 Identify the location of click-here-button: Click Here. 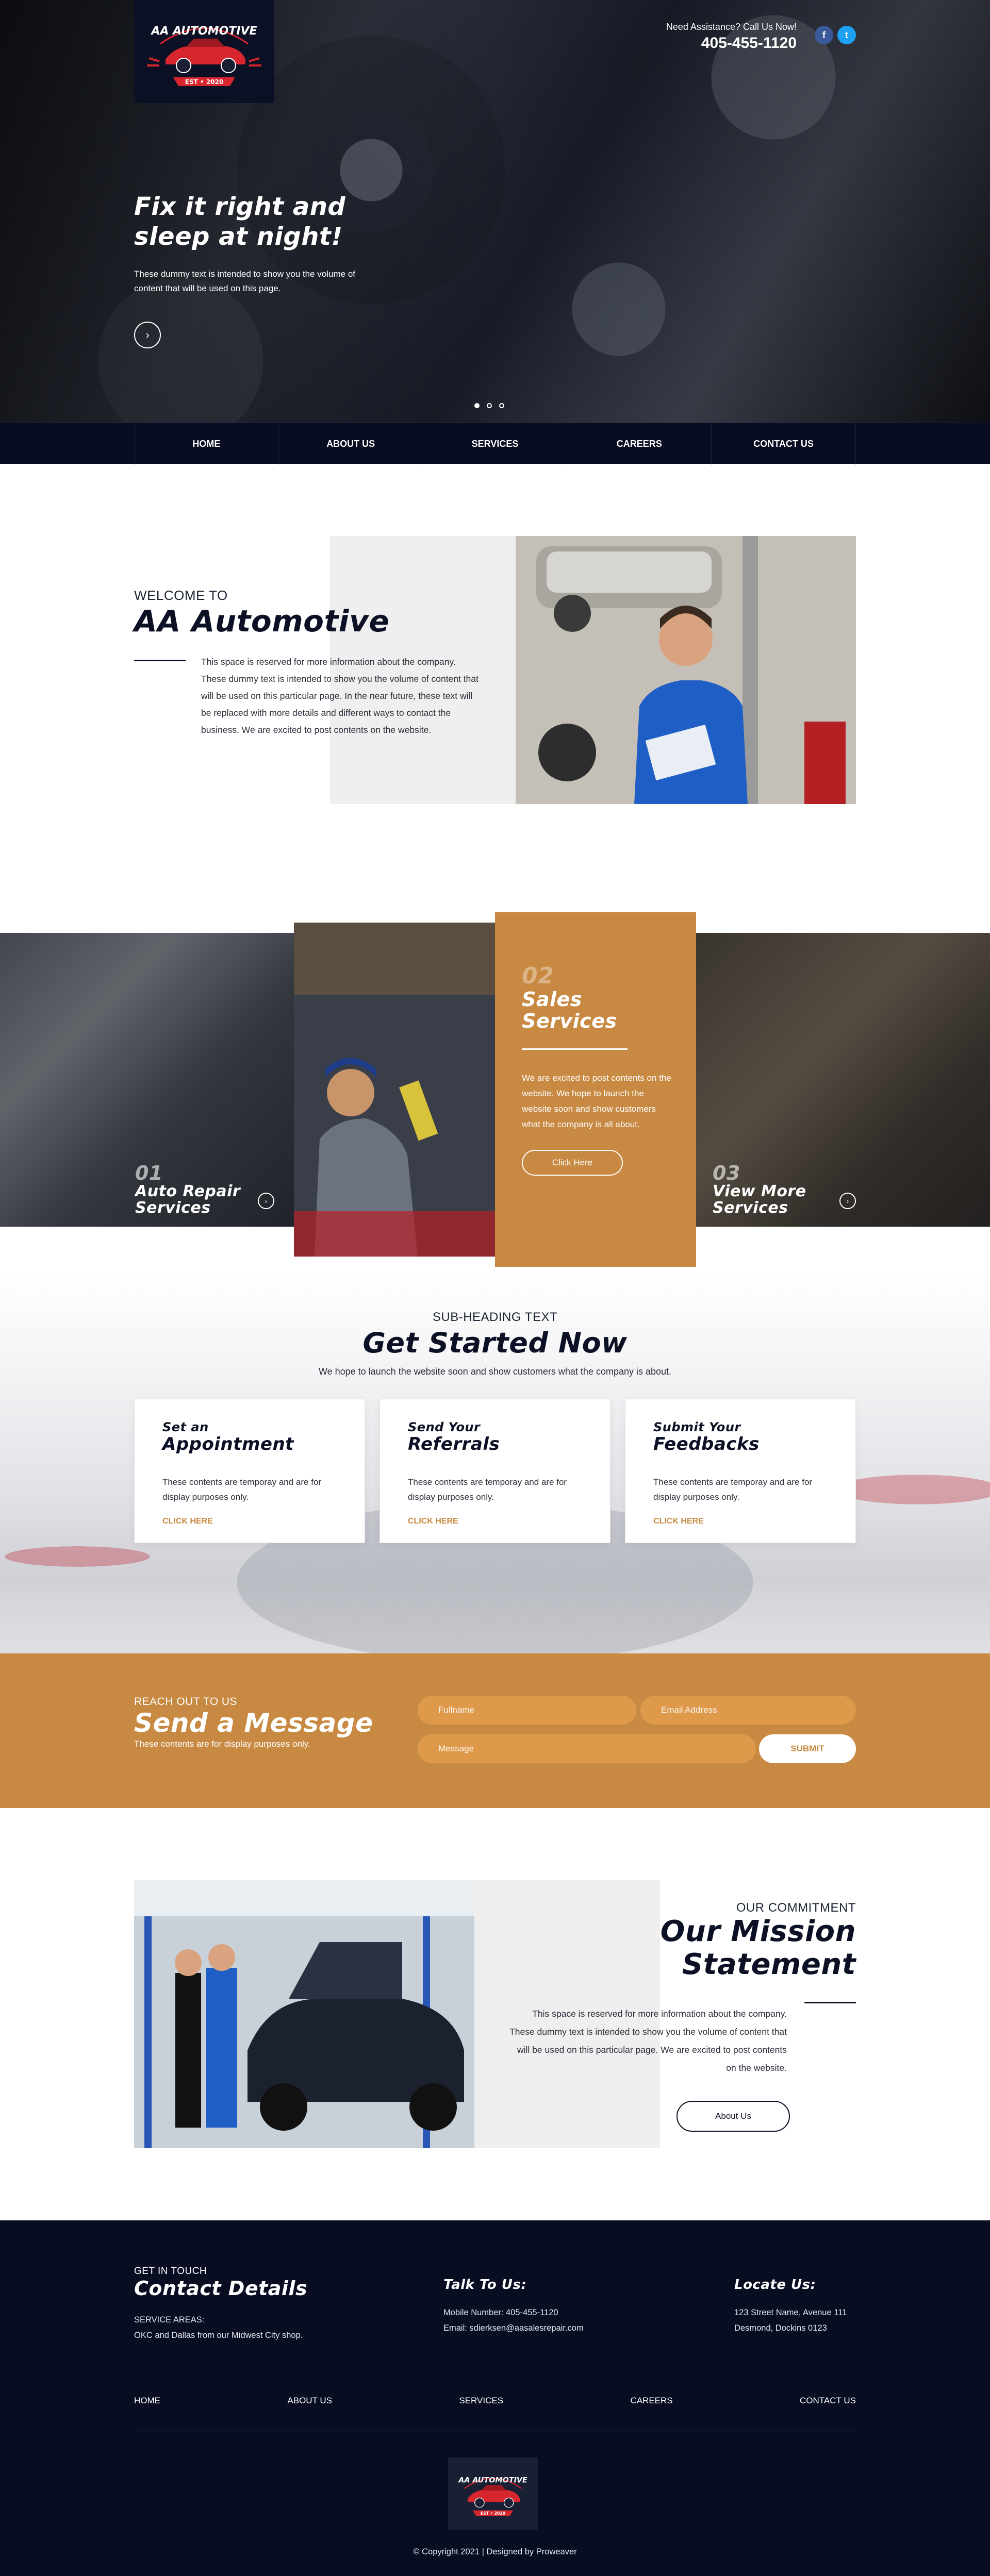
(572, 1163).